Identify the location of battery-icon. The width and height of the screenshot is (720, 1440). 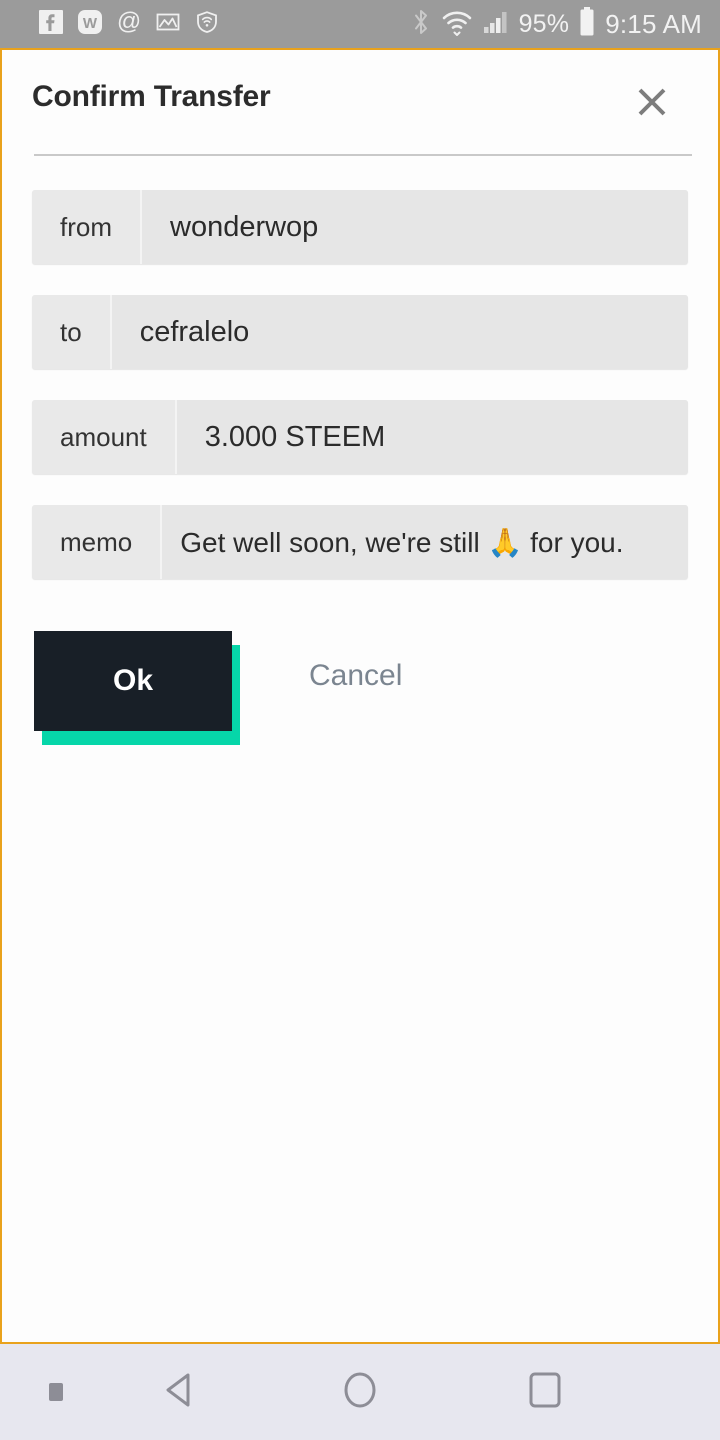
(587, 24).